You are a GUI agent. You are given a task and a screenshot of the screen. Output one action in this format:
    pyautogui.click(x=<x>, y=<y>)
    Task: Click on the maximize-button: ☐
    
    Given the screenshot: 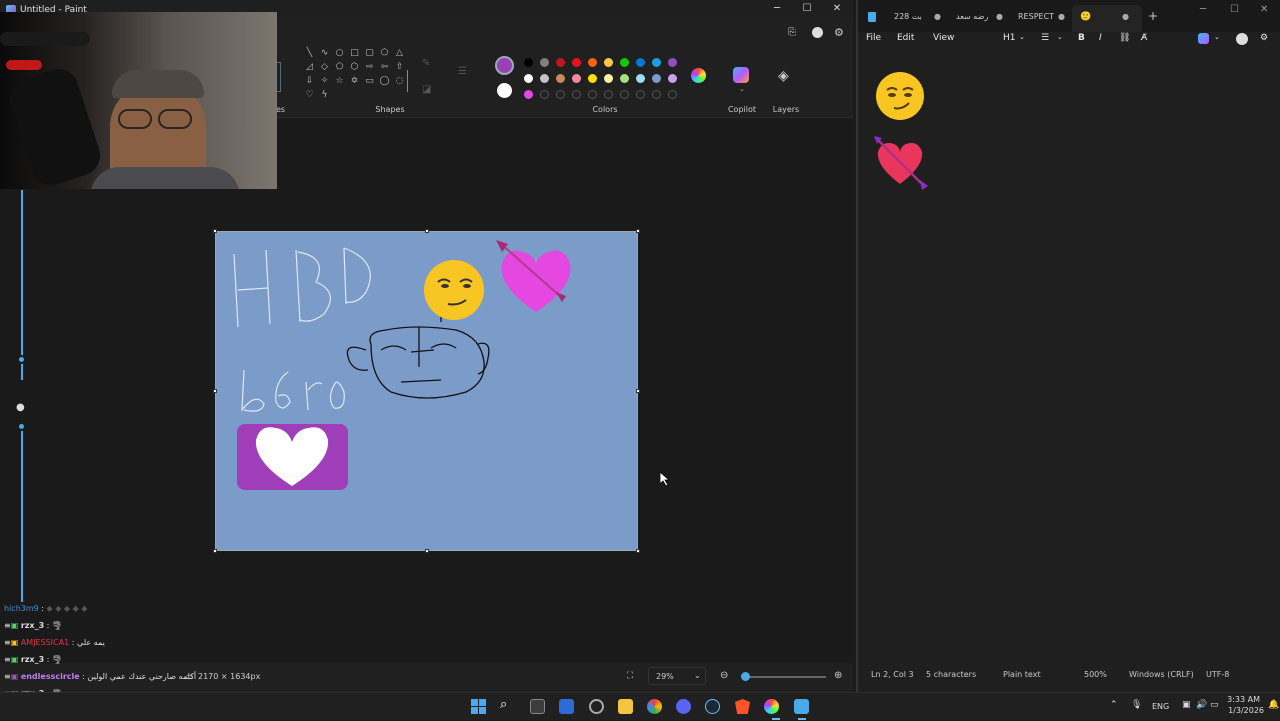 What is the action you would take?
    pyautogui.click(x=1234, y=9)
    